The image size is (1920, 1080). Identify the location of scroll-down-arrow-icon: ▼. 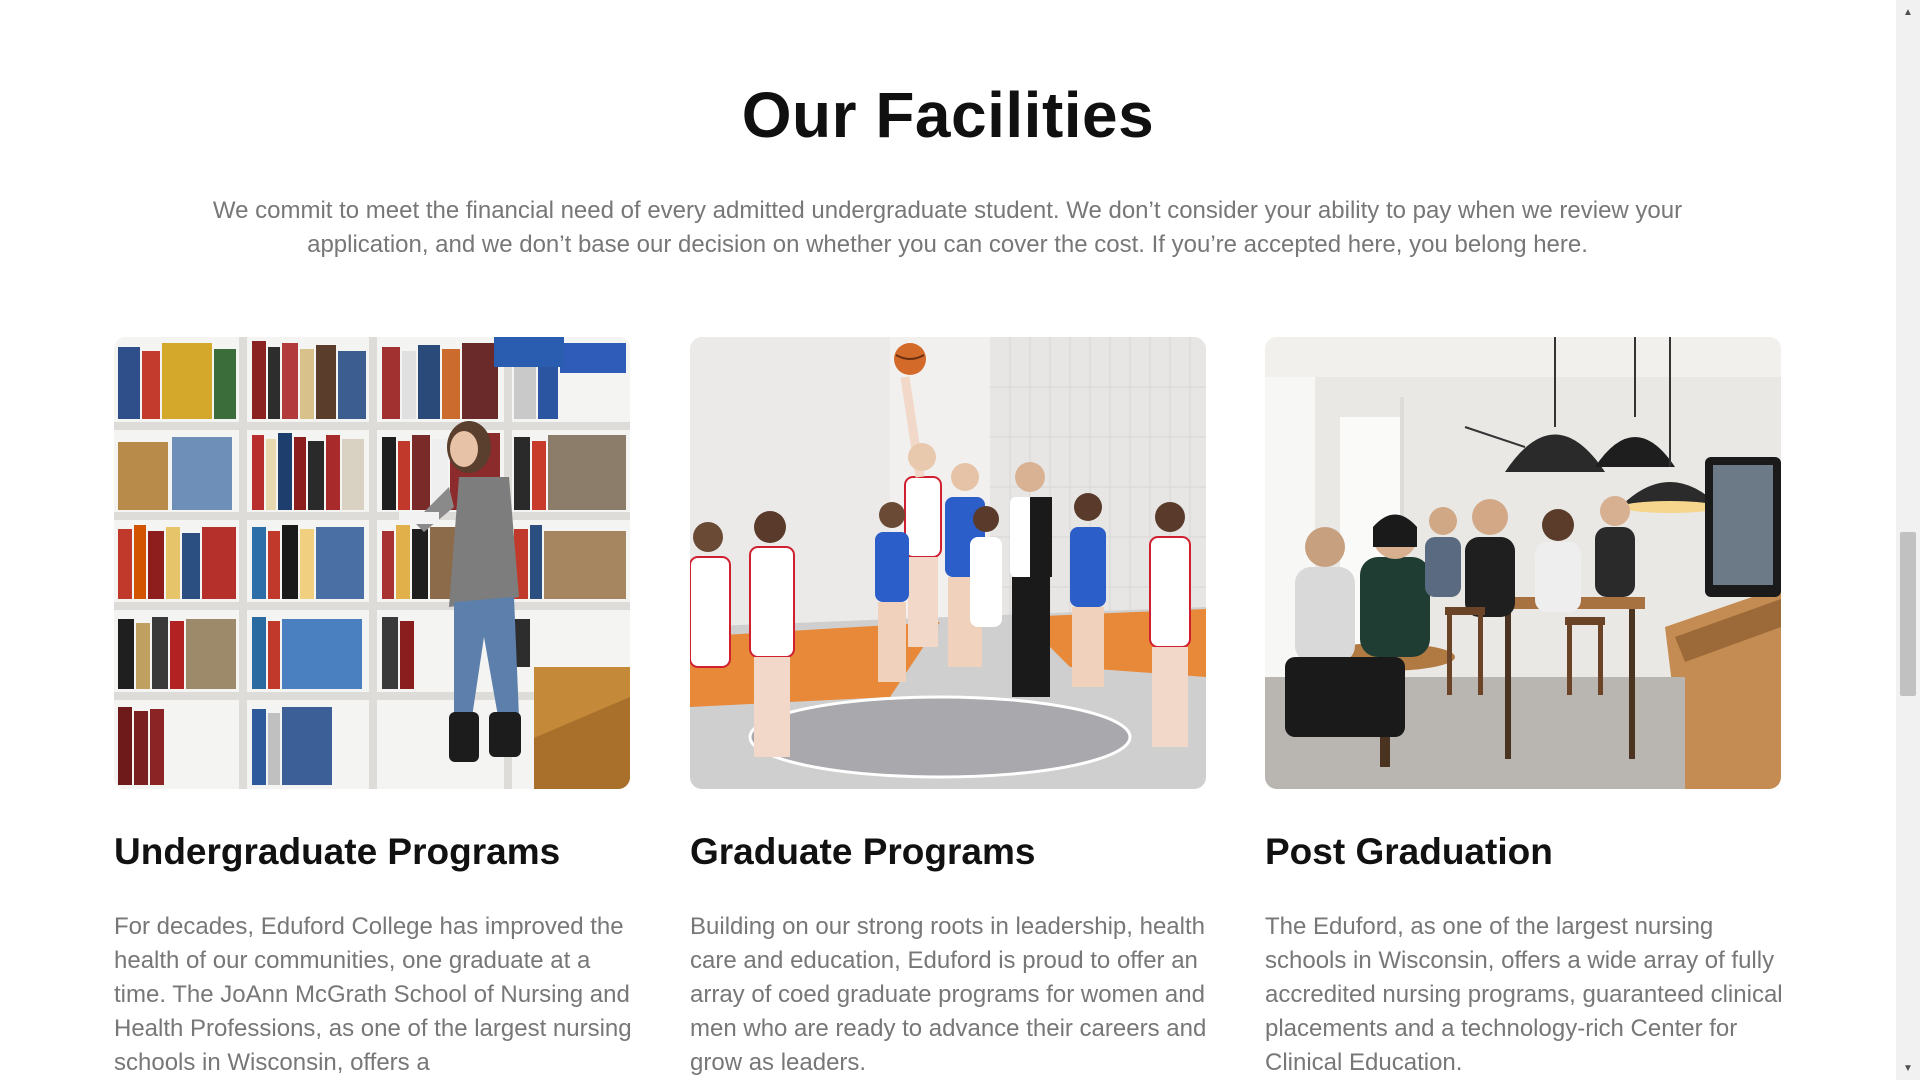
(1908, 1068).